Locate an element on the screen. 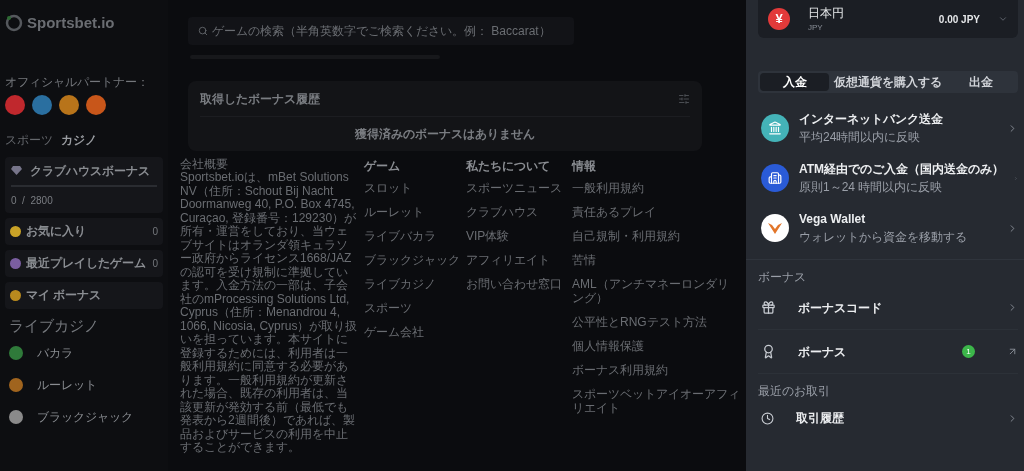 The height and width of the screenshot is (471, 1024). method-title: ATM経由でのご入金（国内送金のみ） is located at coordinates (902, 169).